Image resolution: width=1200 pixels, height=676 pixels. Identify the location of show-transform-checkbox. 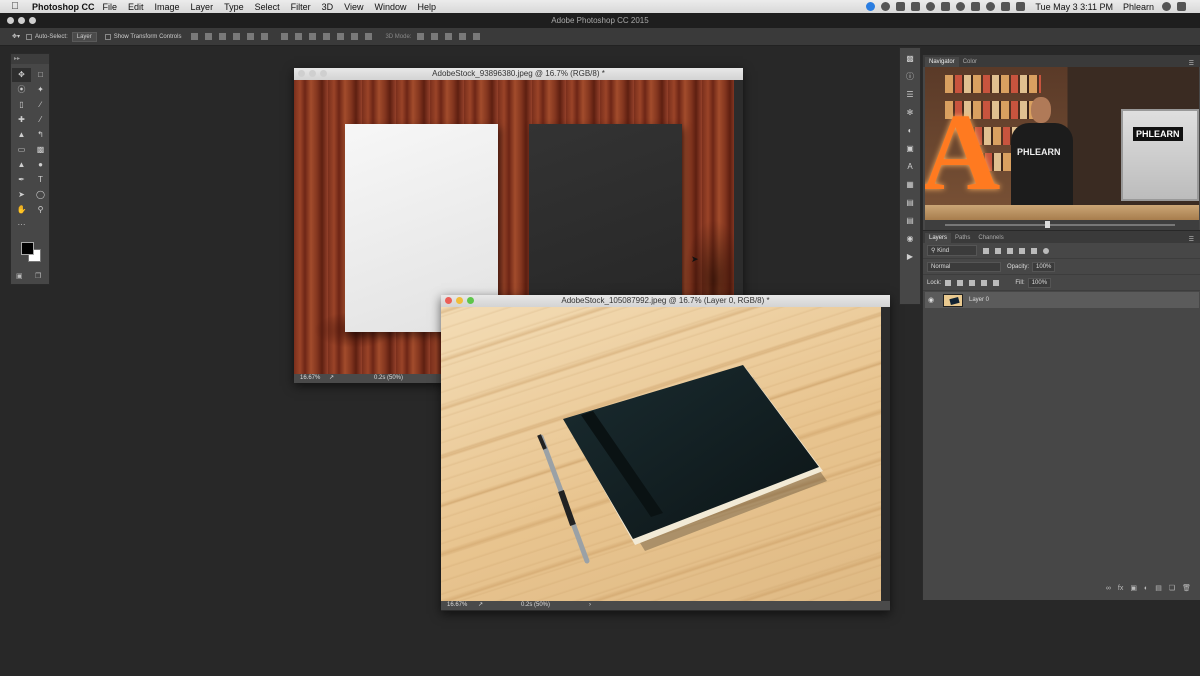
(107, 36).